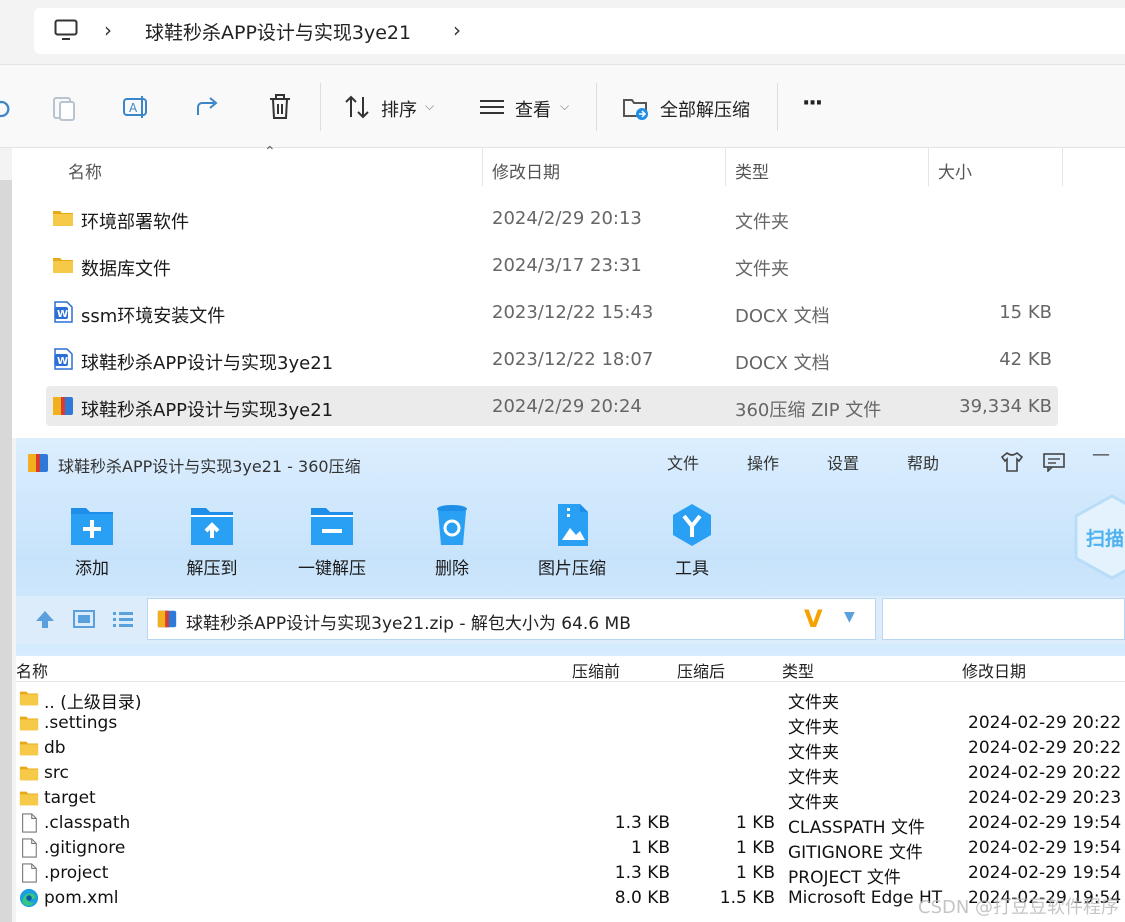 Image resolution: width=1125 pixels, height=922 pixels. What do you see at coordinates (1101, 454) in the screenshot?
I see `minimize-button: —` at bounding box center [1101, 454].